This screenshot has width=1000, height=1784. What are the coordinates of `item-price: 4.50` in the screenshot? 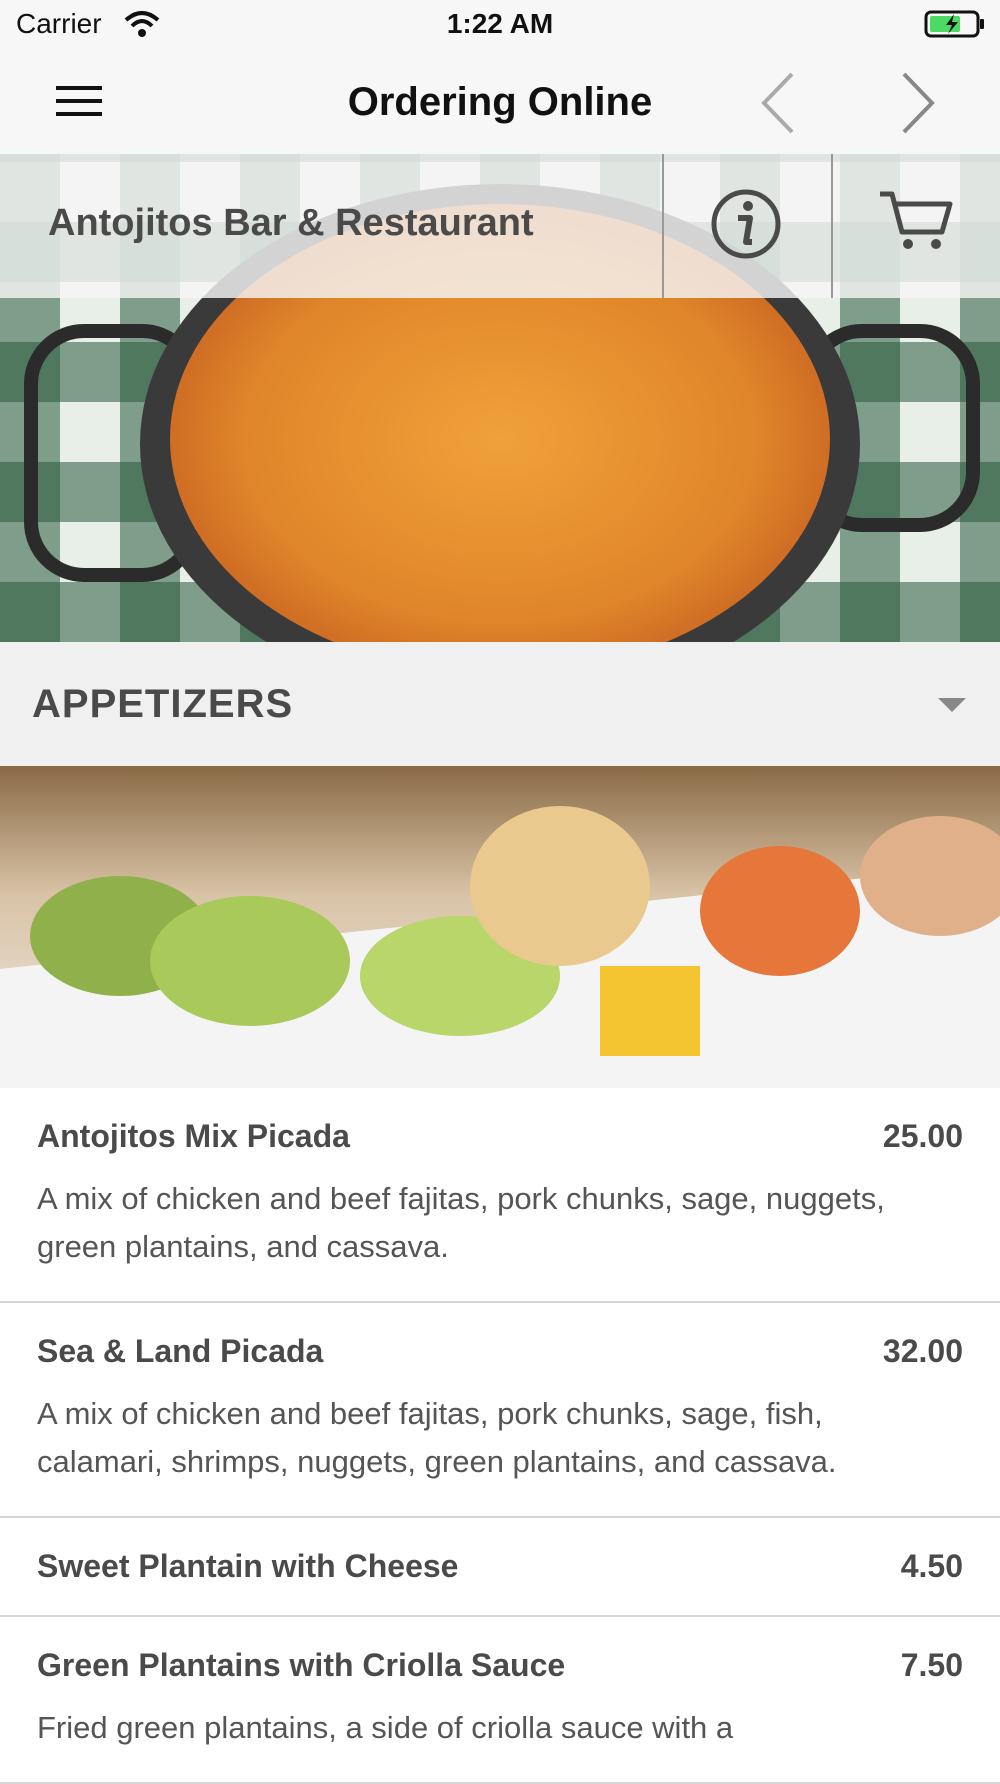 It's located at (931, 1566).